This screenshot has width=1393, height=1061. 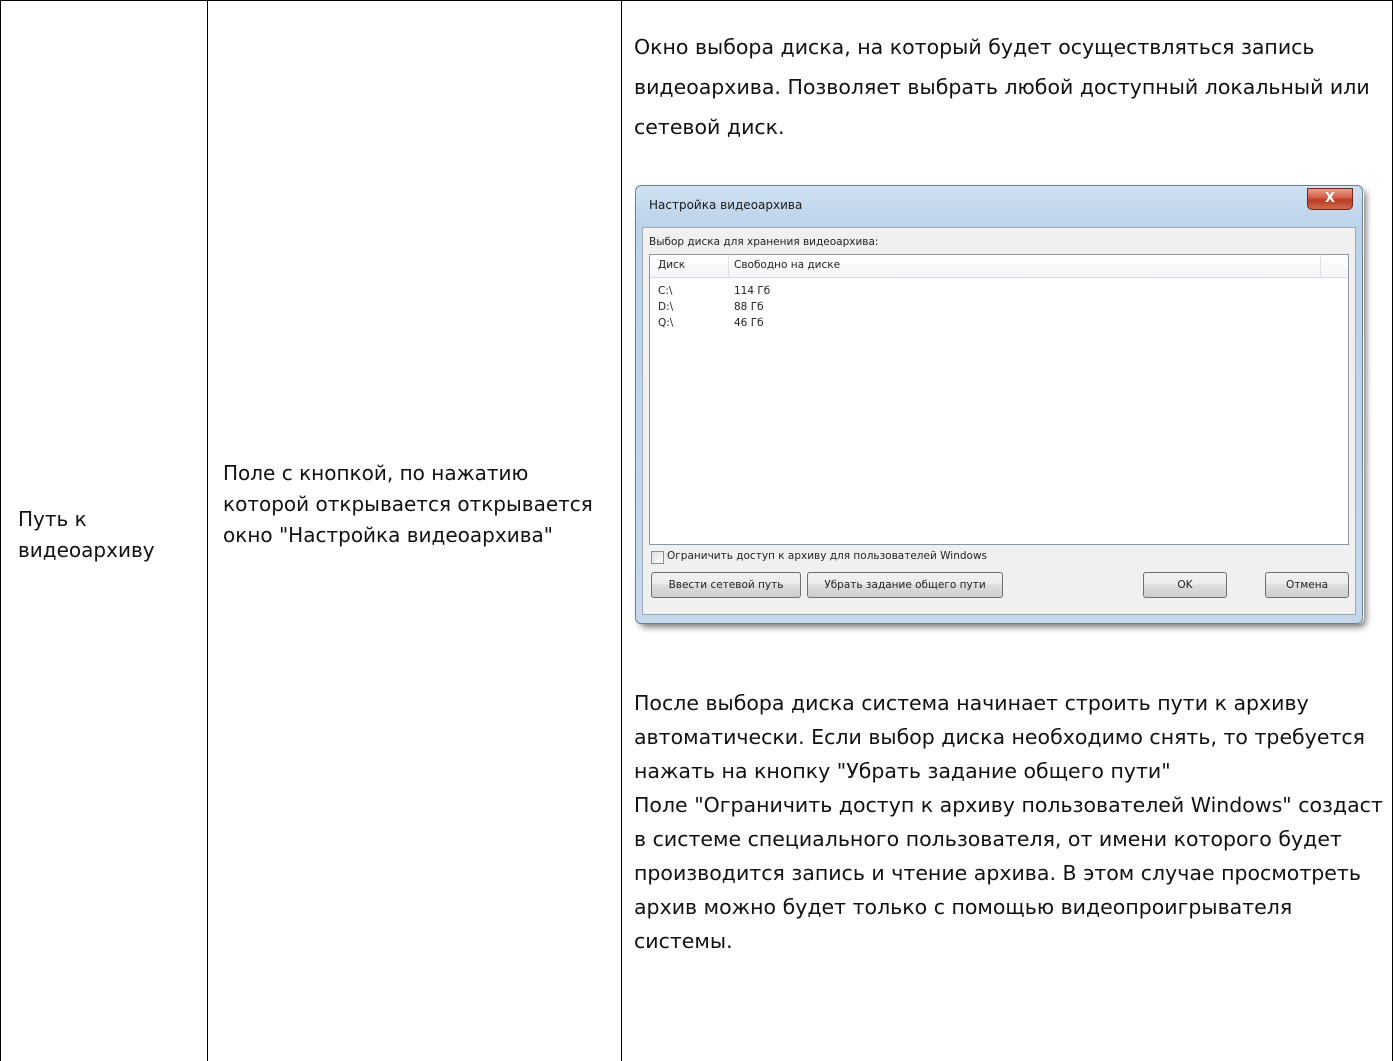 What do you see at coordinates (666, 307) in the screenshot?
I see `disk-name: D:\` at bounding box center [666, 307].